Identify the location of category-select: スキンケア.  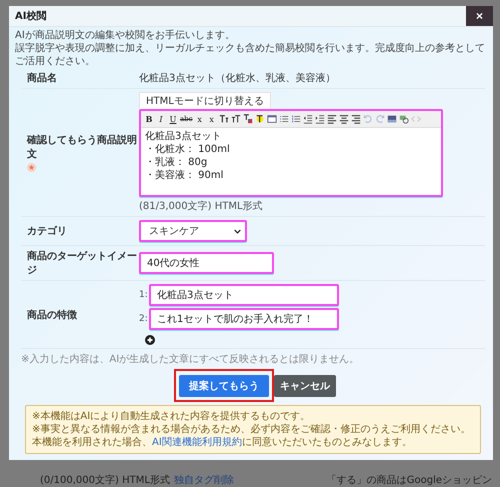
(193, 231).